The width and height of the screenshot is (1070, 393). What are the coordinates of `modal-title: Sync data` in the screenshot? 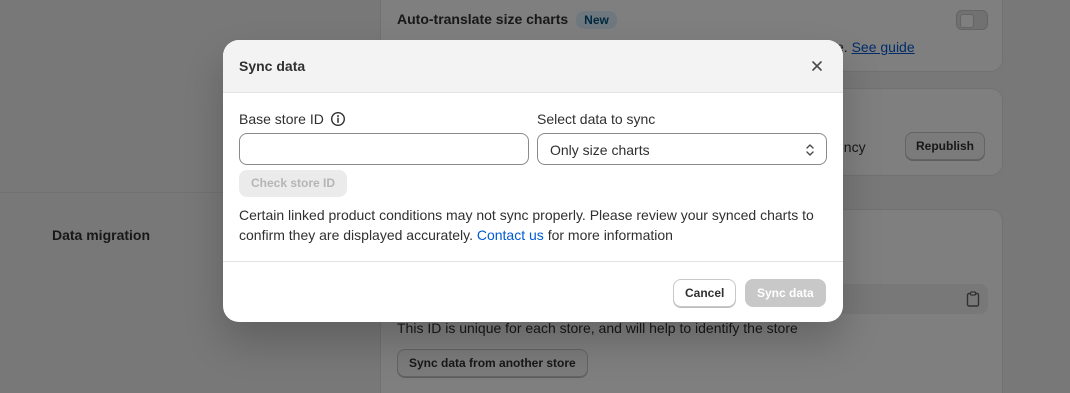 It's located at (272, 66).